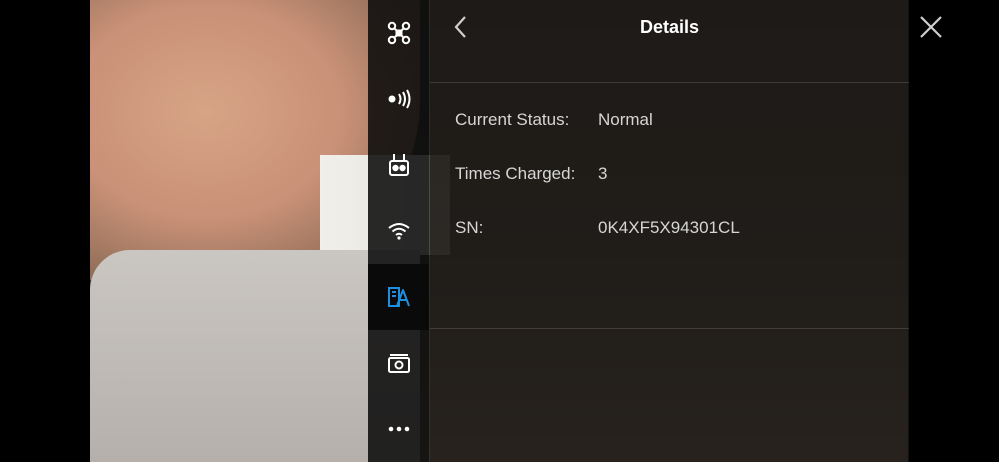 The width and height of the screenshot is (999, 462). I want to click on signal-icon, so click(399, 99).